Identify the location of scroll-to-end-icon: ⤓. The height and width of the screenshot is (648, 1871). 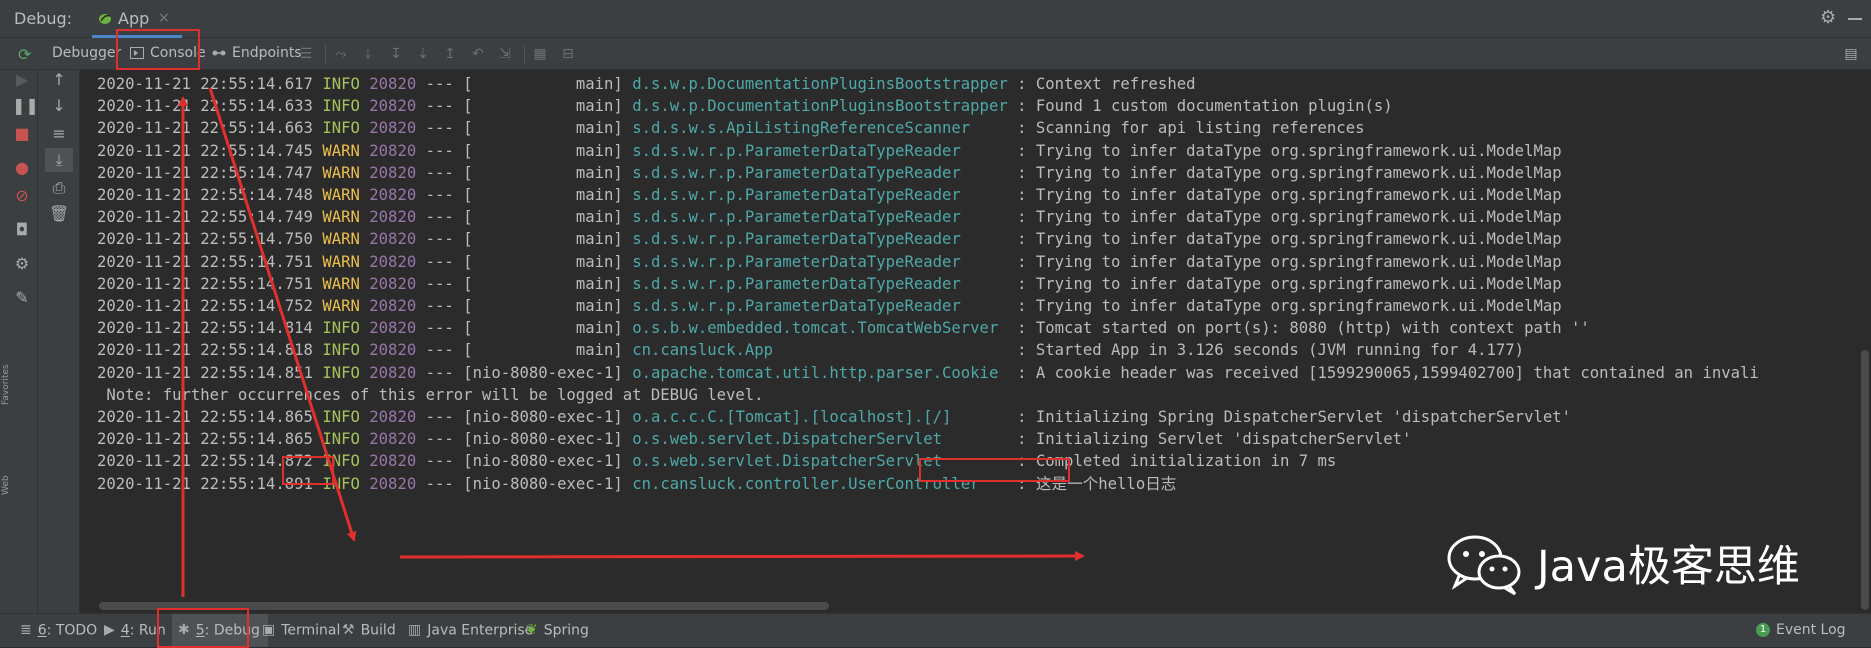
(59, 160).